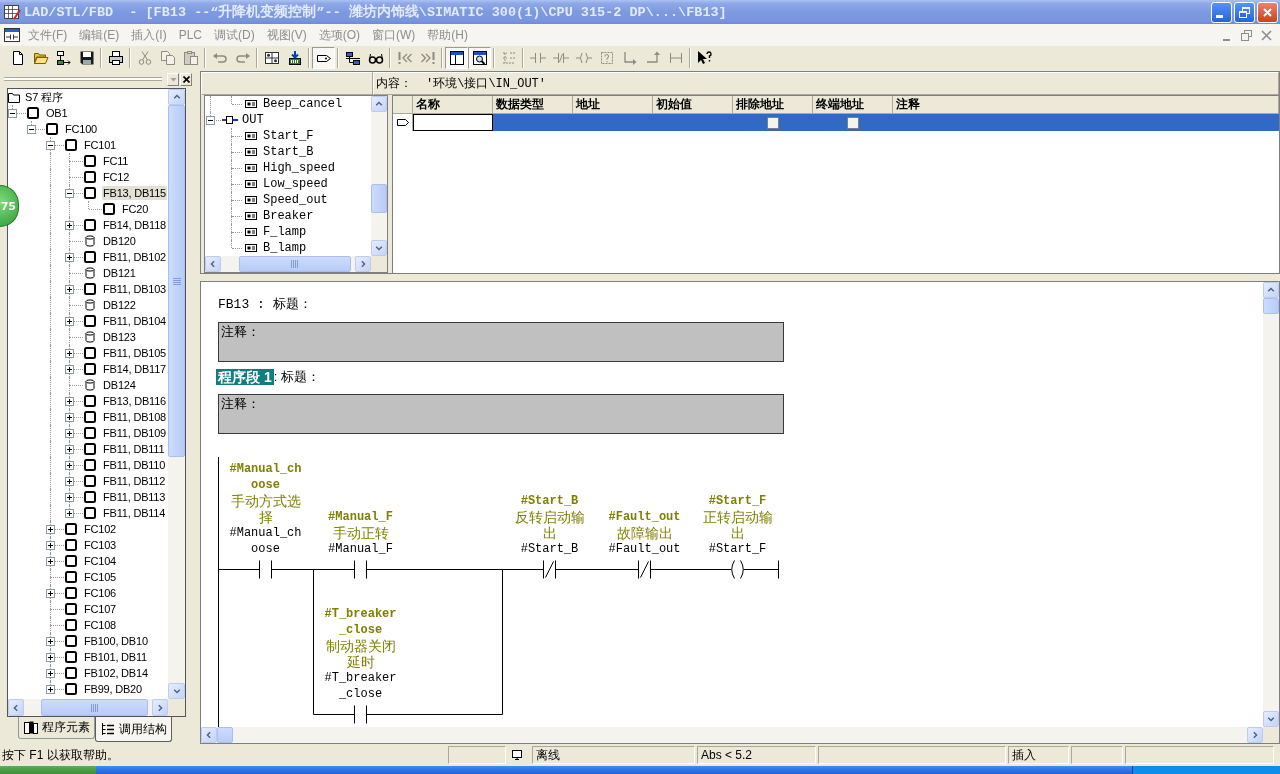 The image size is (1280, 774). What do you see at coordinates (288, 216) in the screenshot?
I see `tree-item: Breaker` at bounding box center [288, 216].